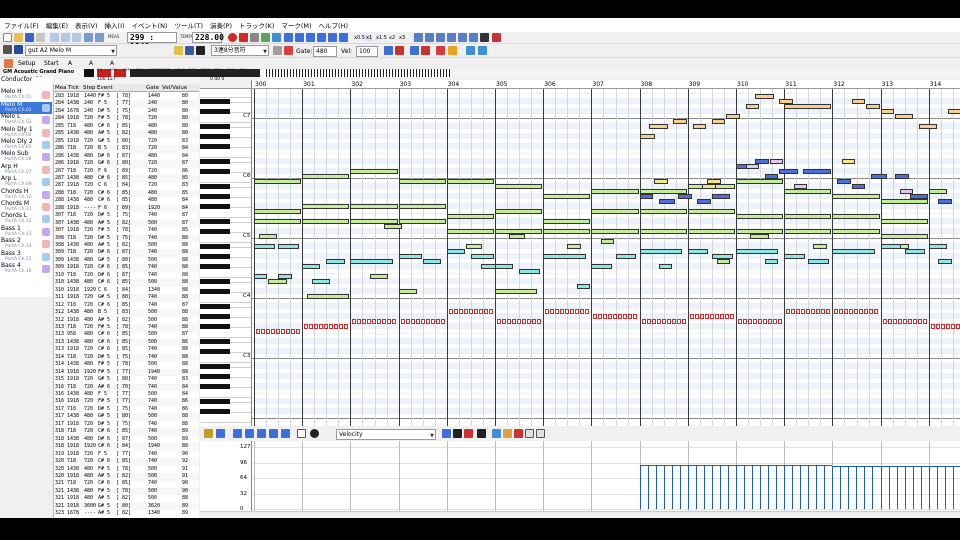  What do you see at coordinates (126, 365) in the screenshot?
I see `table-row: 314 1438 480 F# 5 [ 78] 500 88` at bounding box center [126, 365].